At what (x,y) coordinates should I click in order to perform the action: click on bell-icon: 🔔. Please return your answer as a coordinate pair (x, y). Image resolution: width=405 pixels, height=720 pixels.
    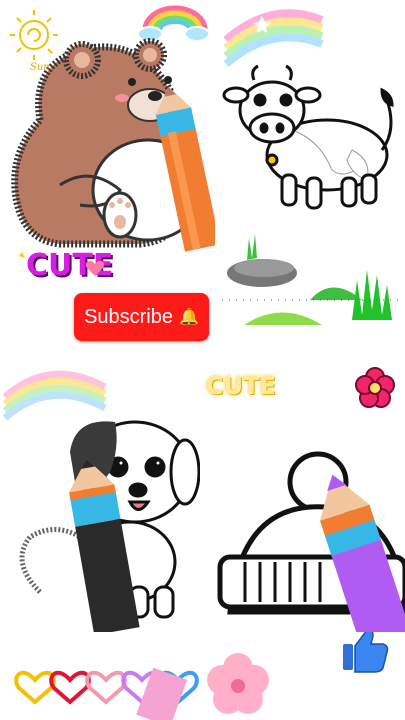
    Looking at the image, I should click on (189, 317).